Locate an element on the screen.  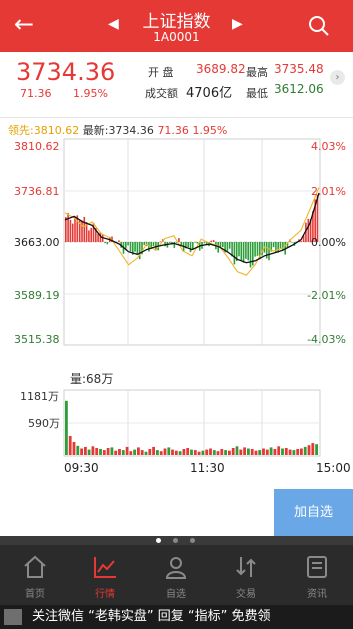
y-tick-left-1: 3810.62 is located at coordinates (37, 146).